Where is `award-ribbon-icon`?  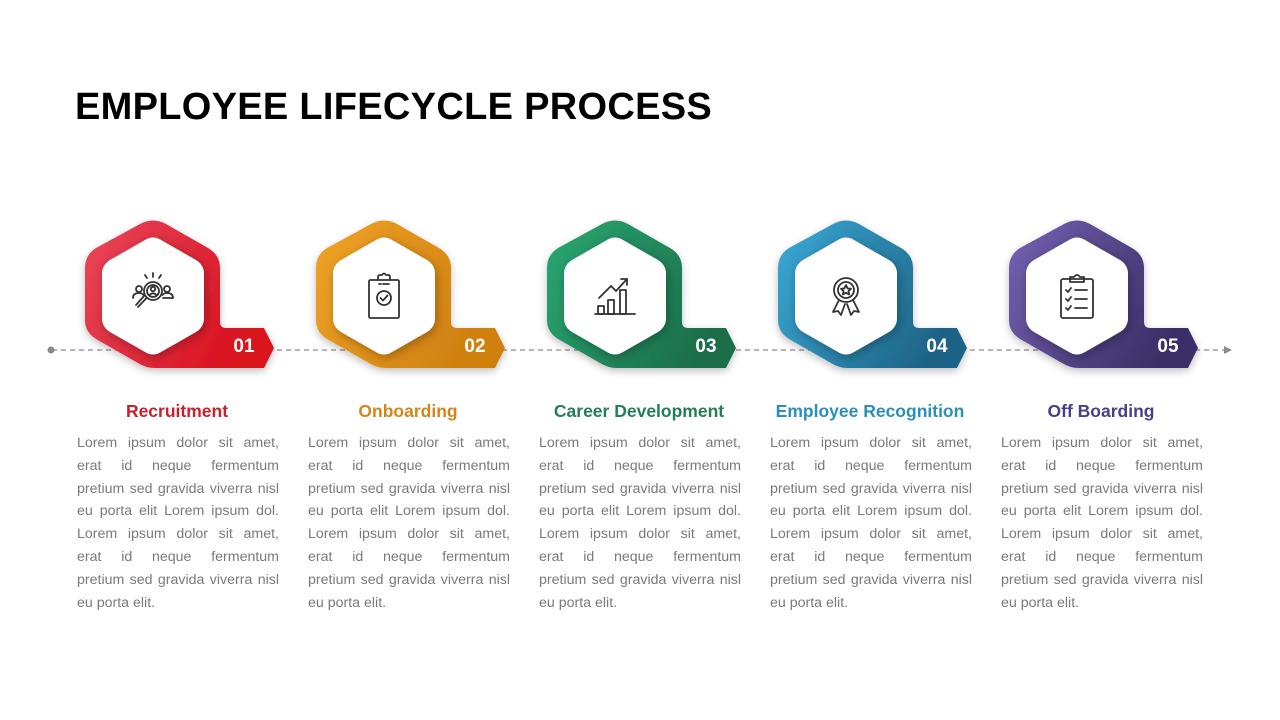
award-ribbon-icon is located at coordinates (846, 296).